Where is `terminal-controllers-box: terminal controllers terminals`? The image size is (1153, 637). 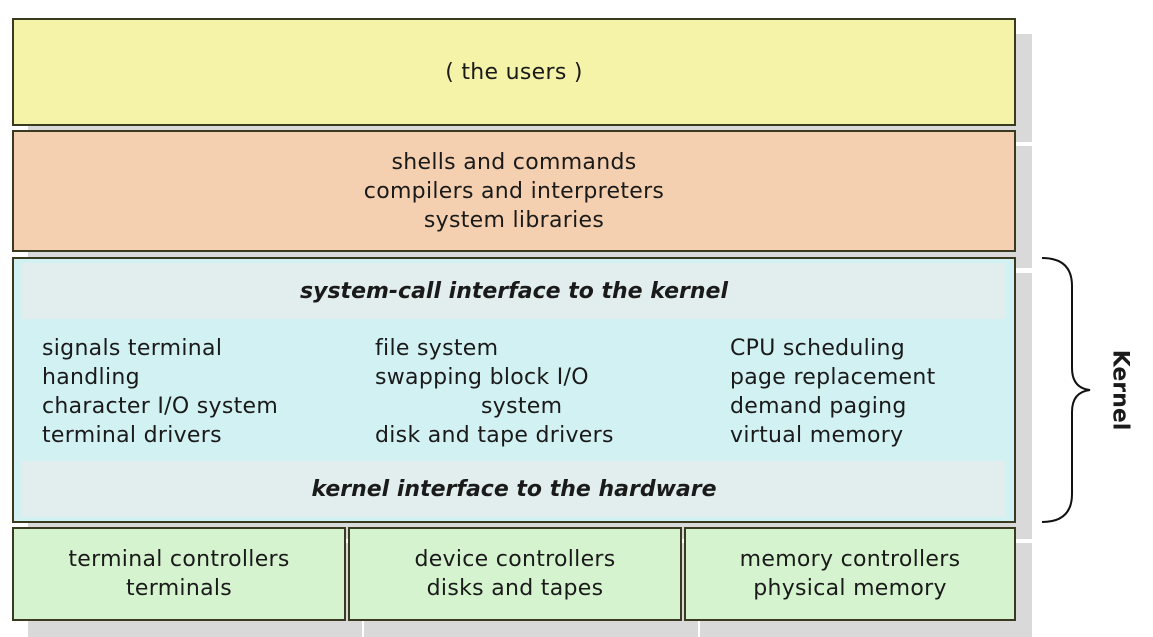 terminal-controllers-box: terminal controllers terminals is located at coordinates (179, 574).